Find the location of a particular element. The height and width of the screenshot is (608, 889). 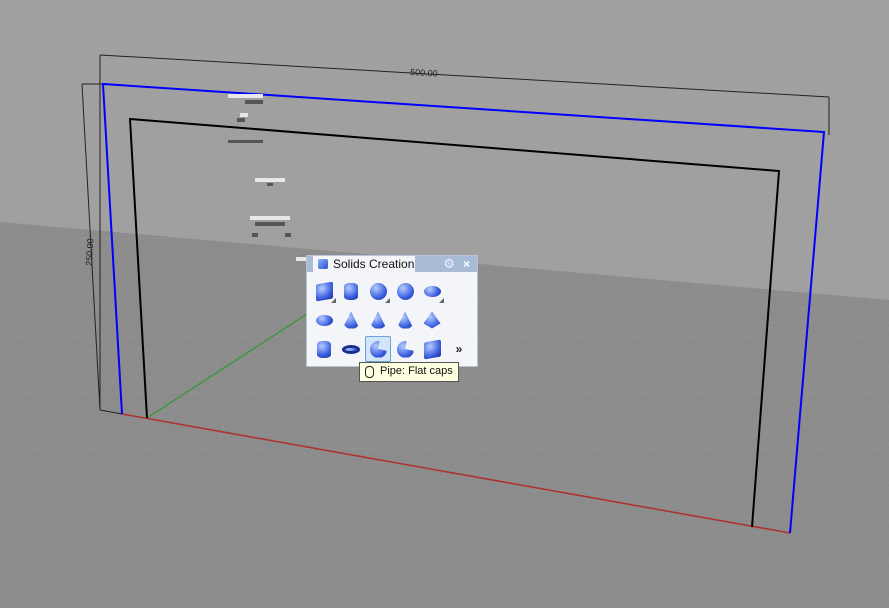

mouse-icon is located at coordinates (369, 372).